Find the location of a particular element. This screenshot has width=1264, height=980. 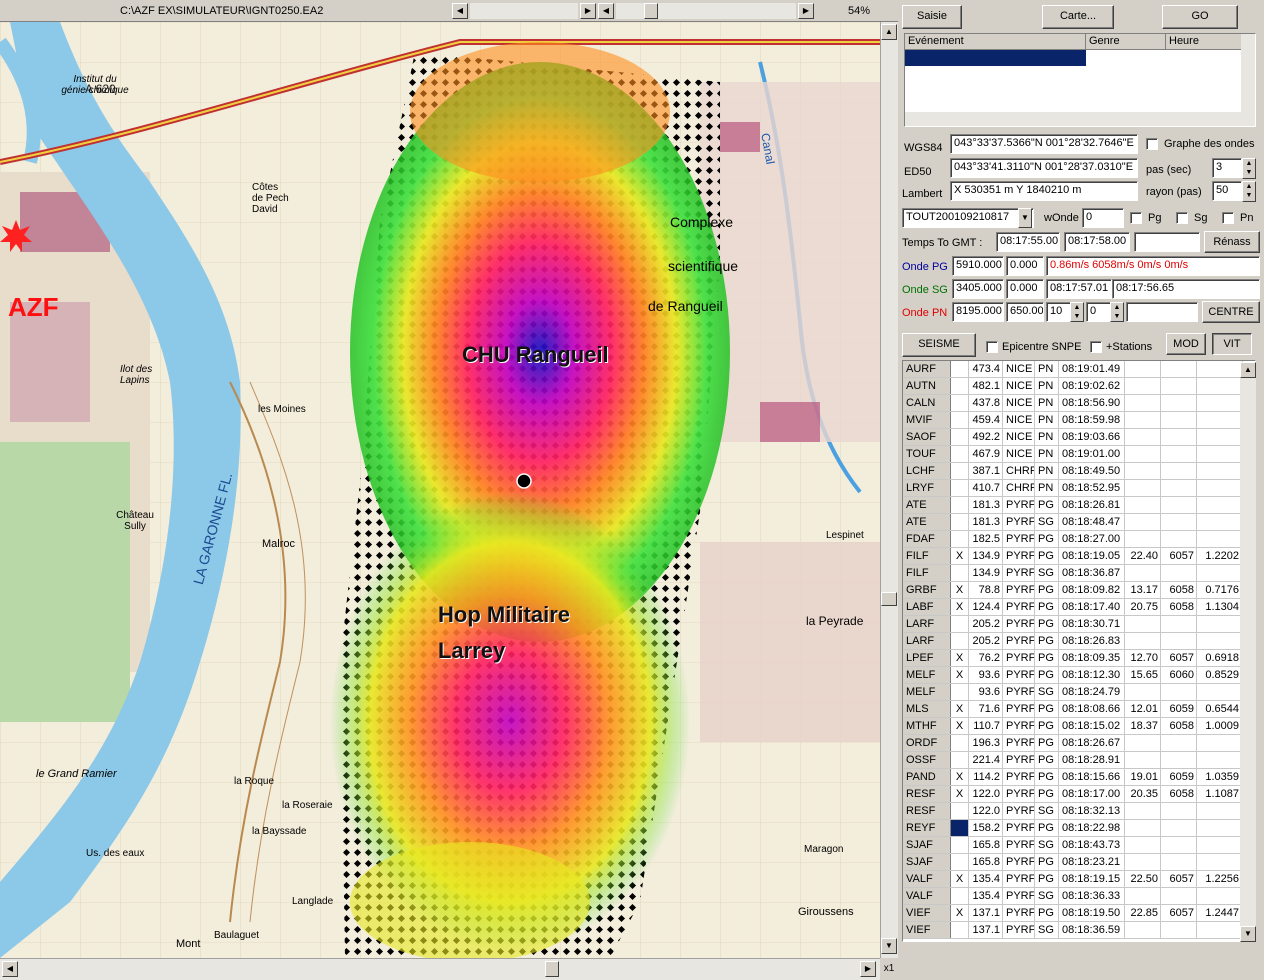

stations-checkbox is located at coordinates (1096, 347).